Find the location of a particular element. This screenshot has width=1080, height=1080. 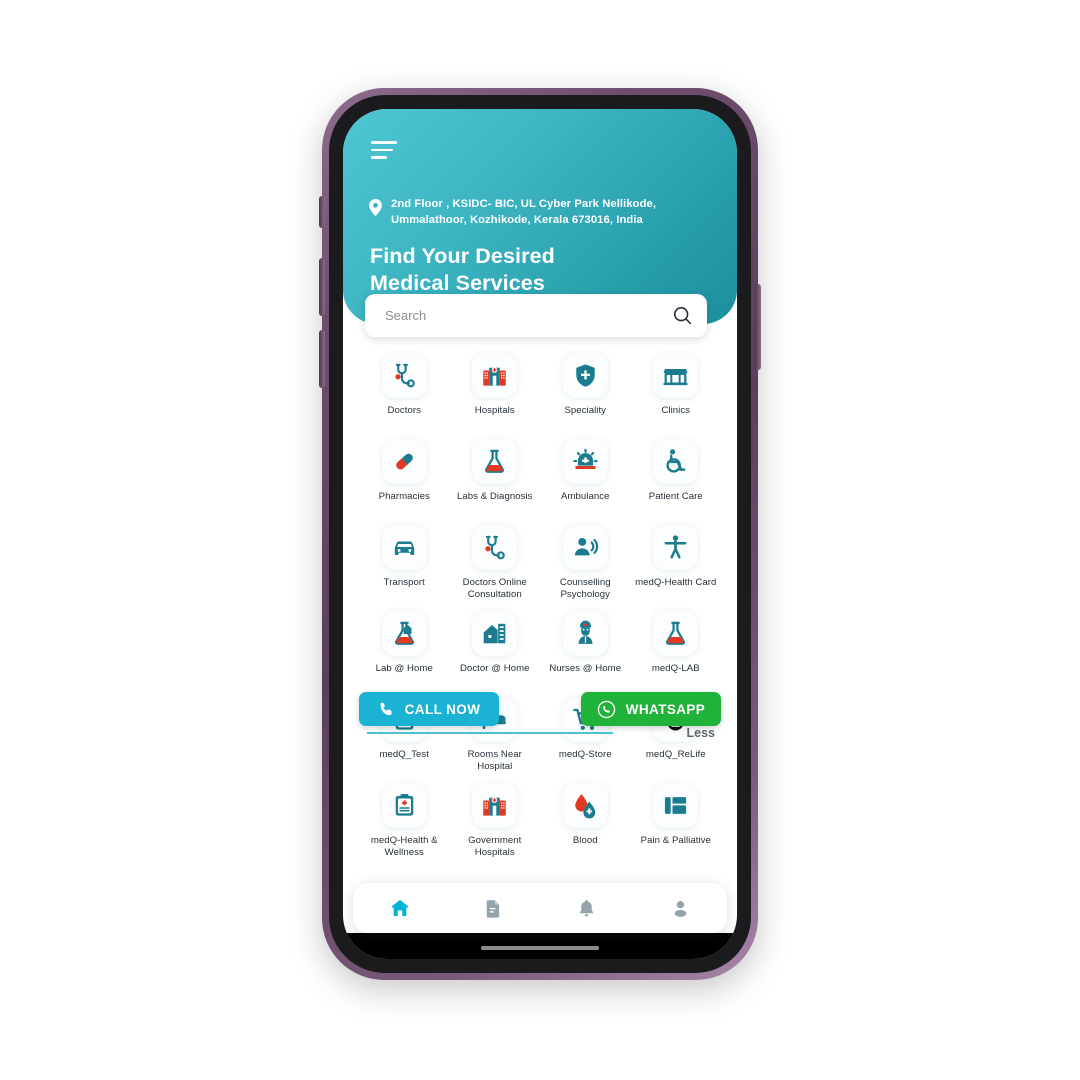

home-icon is located at coordinates (400, 908).